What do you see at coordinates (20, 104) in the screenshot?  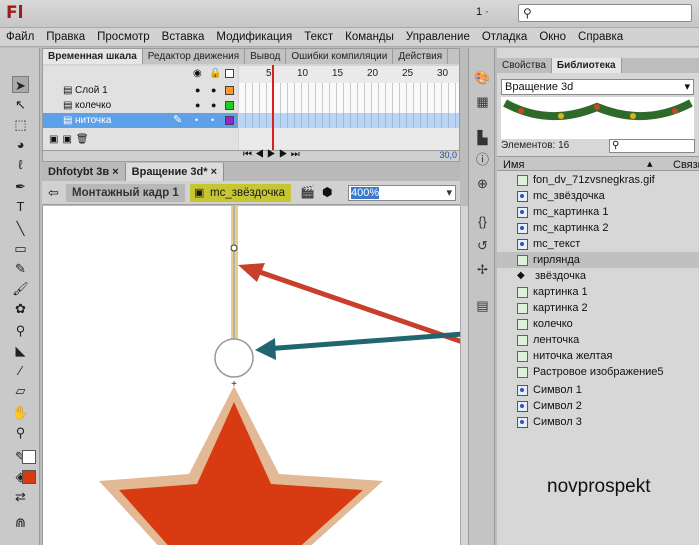 I see `subselection-tool-icon: ↖` at bounding box center [20, 104].